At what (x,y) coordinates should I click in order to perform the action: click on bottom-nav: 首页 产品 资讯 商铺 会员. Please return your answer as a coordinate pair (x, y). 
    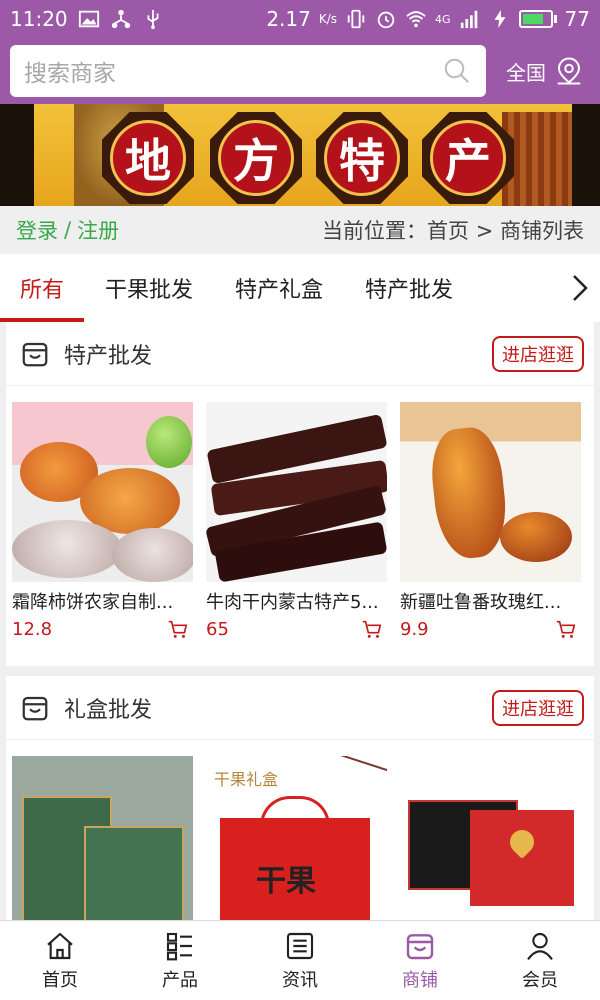
    Looking at the image, I should click on (300, 960).